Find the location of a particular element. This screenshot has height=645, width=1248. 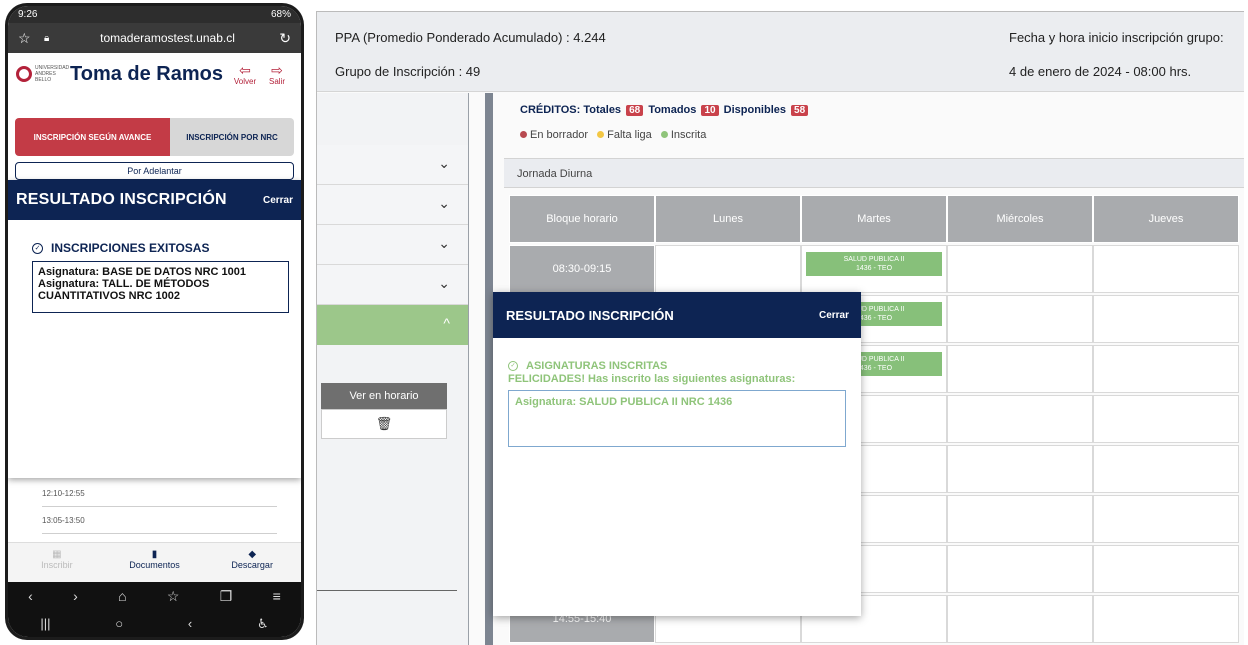

desktop-modal-list: Asignatura: SALUD PUBLICA II NRC 1436 is located at coordinates (677, 418).